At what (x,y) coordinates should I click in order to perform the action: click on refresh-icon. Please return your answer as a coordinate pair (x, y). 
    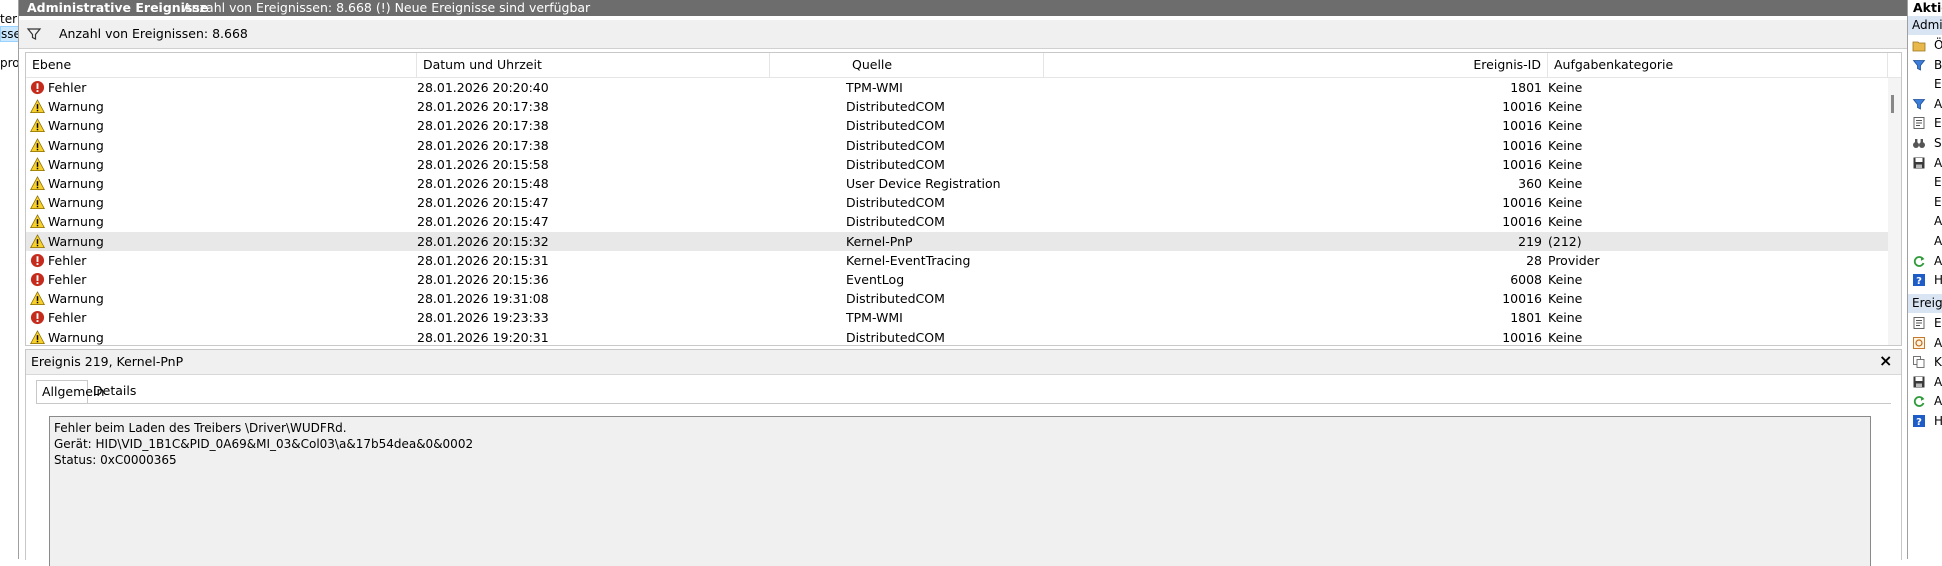
    Looking at the image, I should click on (1919, 261).